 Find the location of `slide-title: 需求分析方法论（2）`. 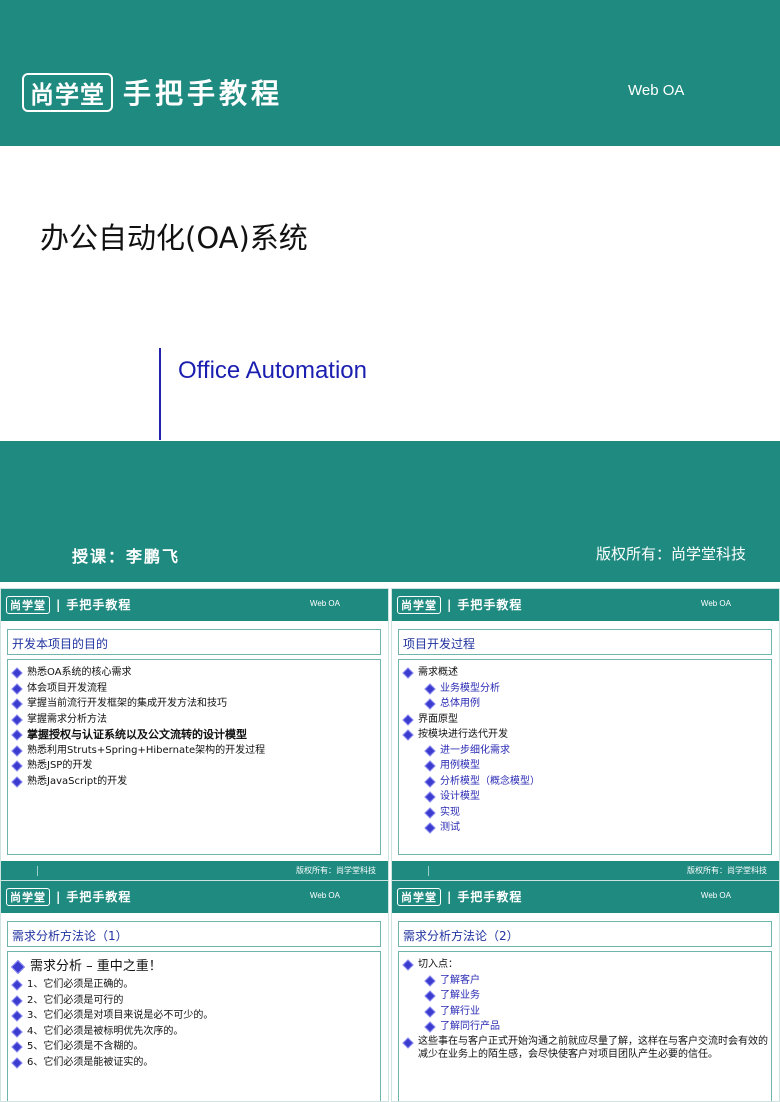

slide-title: 需求分析方法论（2） is located at coordinates (461, 936).